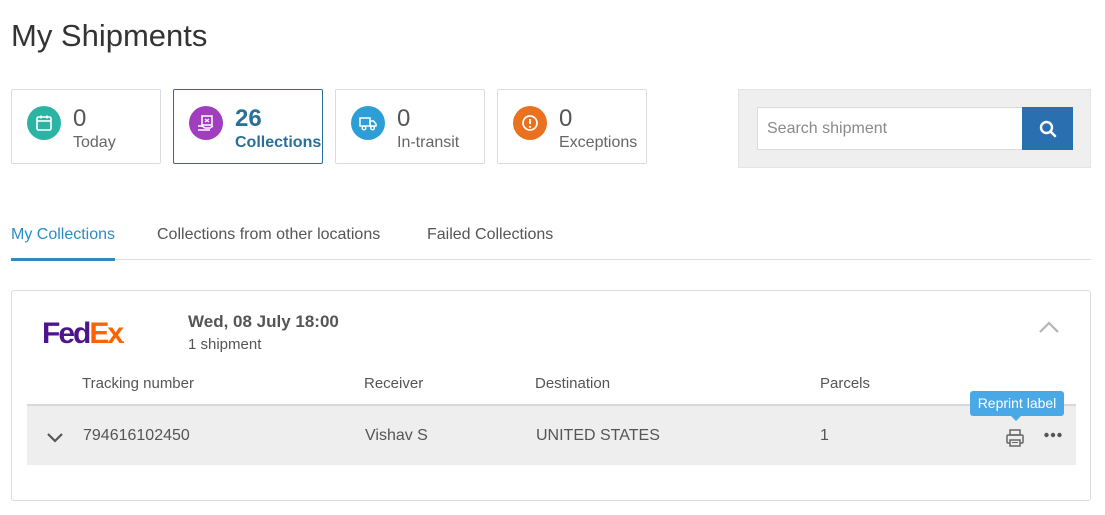  What do you see at coordinates (136, 435) in the screenshot?
I see `tracking-number: 794616102450` at bounding box center [136, 435].